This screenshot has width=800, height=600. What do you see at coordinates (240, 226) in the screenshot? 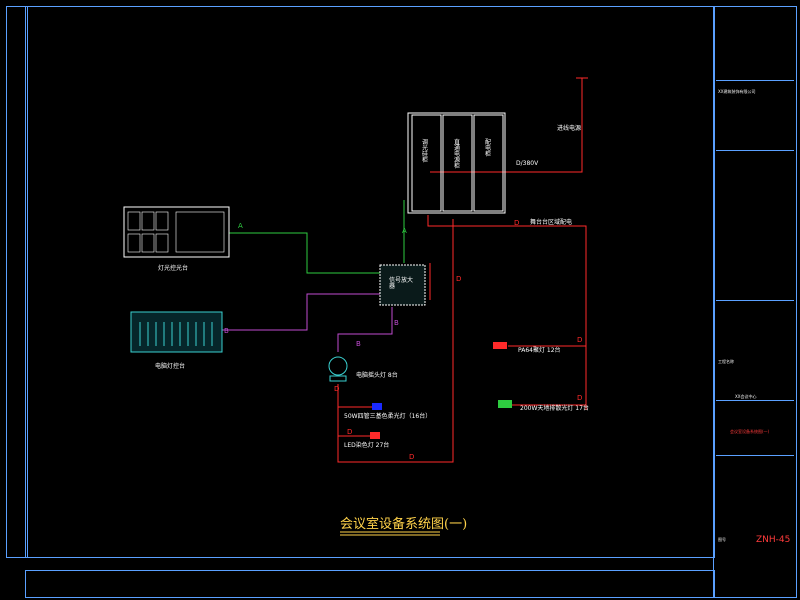
I see `wire-a-label: A` at bounding box center [240, 226].